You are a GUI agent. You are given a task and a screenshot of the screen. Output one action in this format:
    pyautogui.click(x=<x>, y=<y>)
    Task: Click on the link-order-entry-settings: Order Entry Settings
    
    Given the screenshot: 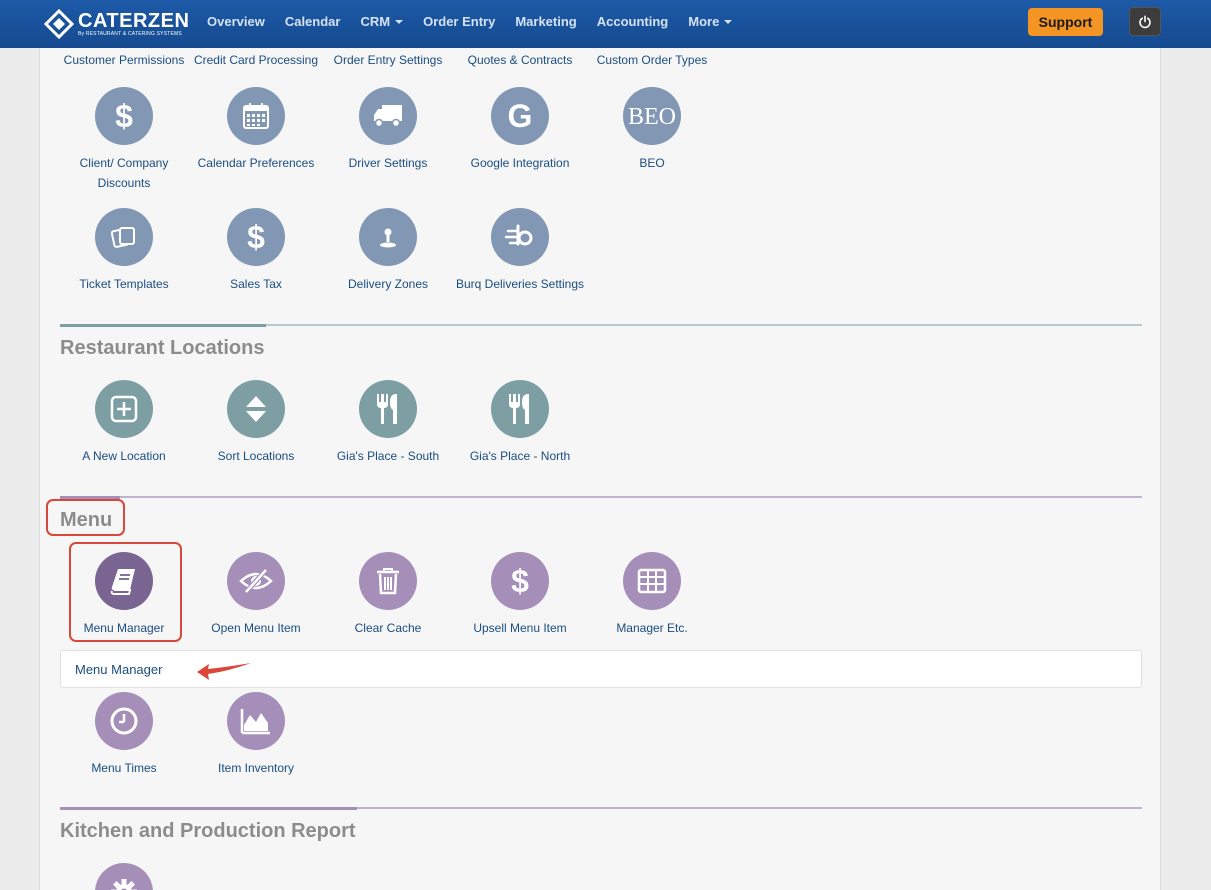 What is the action you would take?
    pyautogui.click(x=388, y=60)
    